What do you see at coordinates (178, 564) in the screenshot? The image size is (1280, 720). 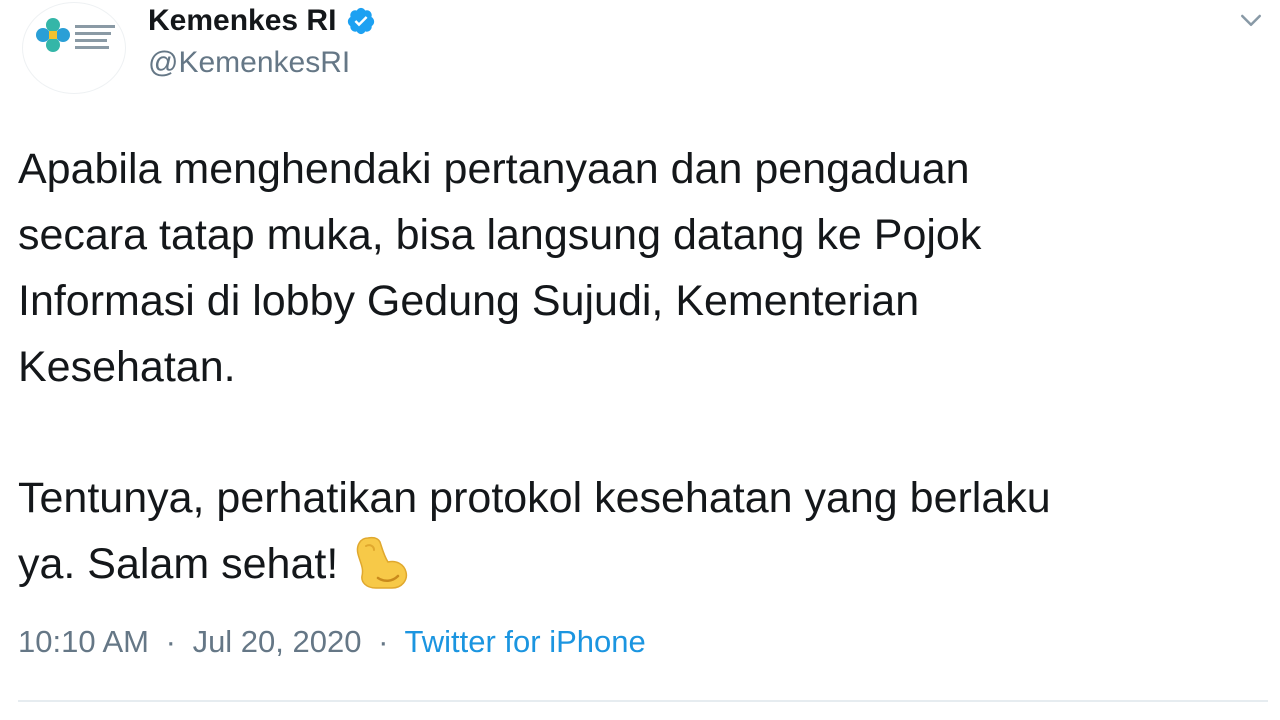 I see `tweet-text-closing: ya. Salam sehat!` at bounding box center [178, 564].